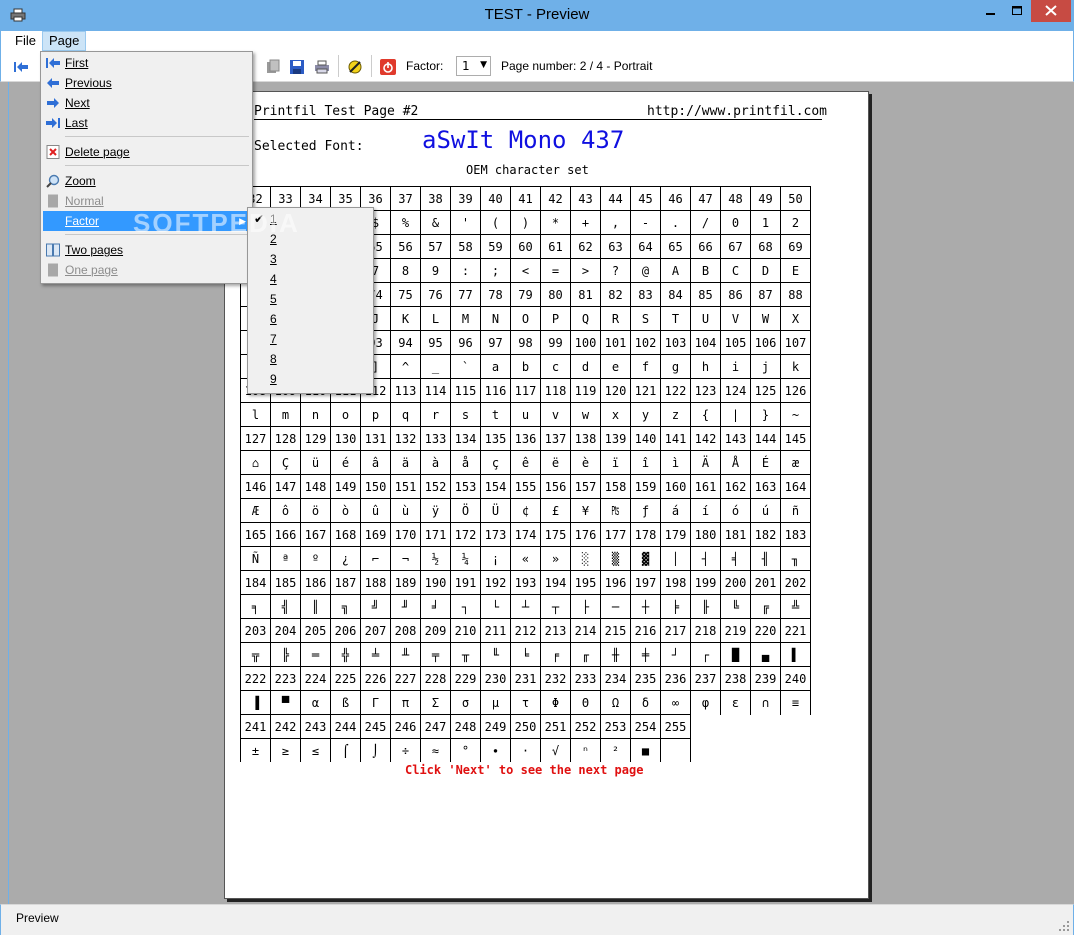 Image resolution: width=1074 pixels, height=935 pixels. I want to click on char-glyph-cell: ╟, so click(705, 606).